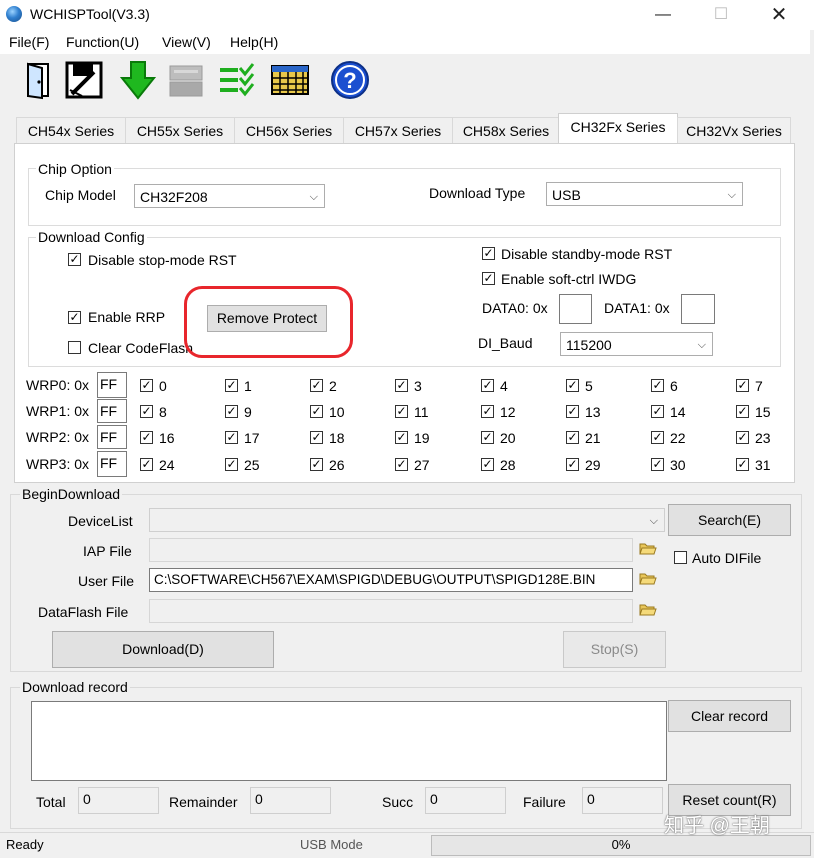  What do you see at coordinates (112, 464) in the screenshot?
I see `wrp3-input: FF` at bounding box center [112, 464].